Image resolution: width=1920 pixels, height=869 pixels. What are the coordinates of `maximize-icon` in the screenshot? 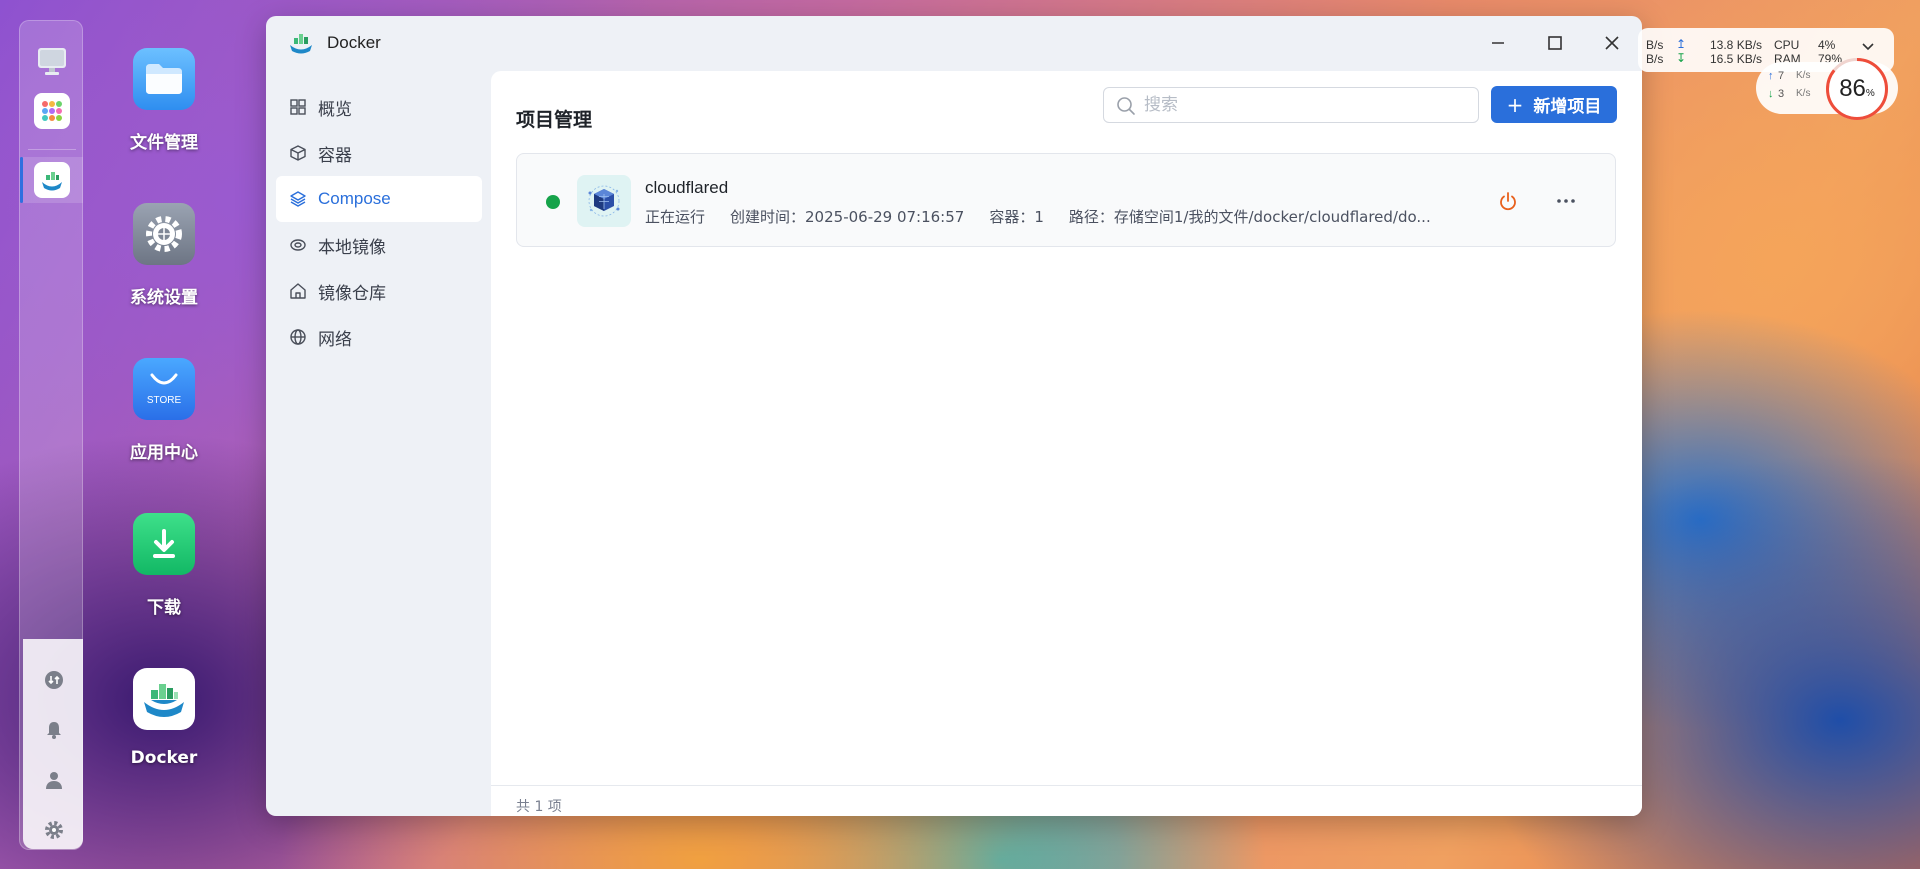 It's located at (1555, 43).